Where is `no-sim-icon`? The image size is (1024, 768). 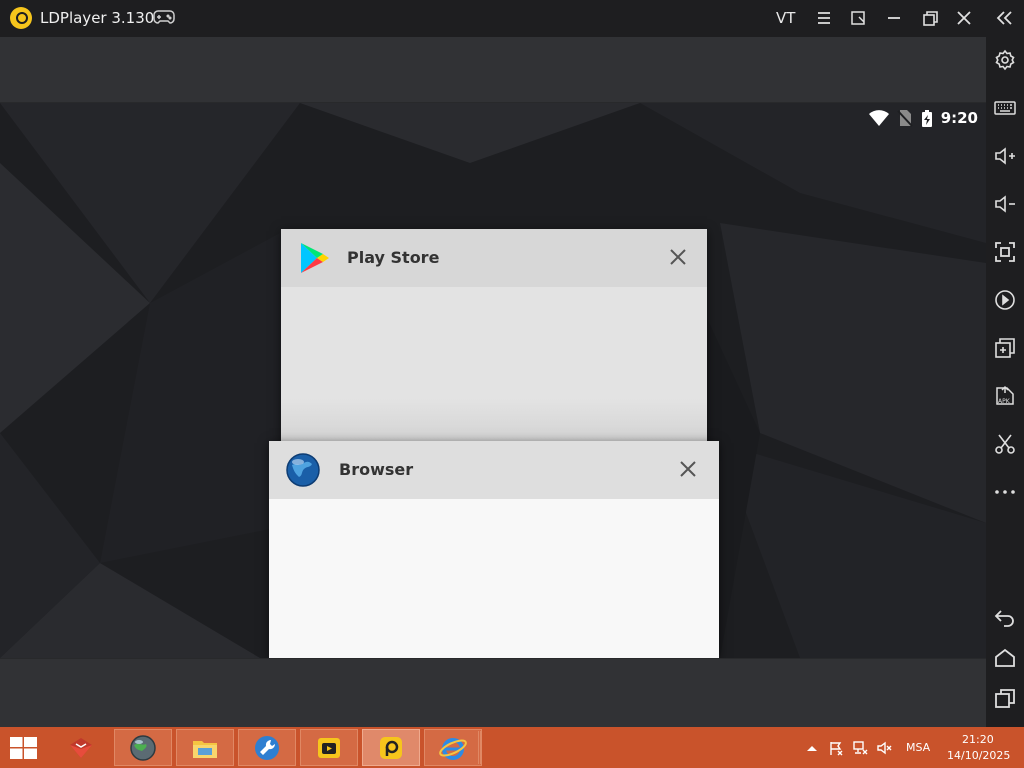 no-sim-icon is located at coordinates (904, 118).